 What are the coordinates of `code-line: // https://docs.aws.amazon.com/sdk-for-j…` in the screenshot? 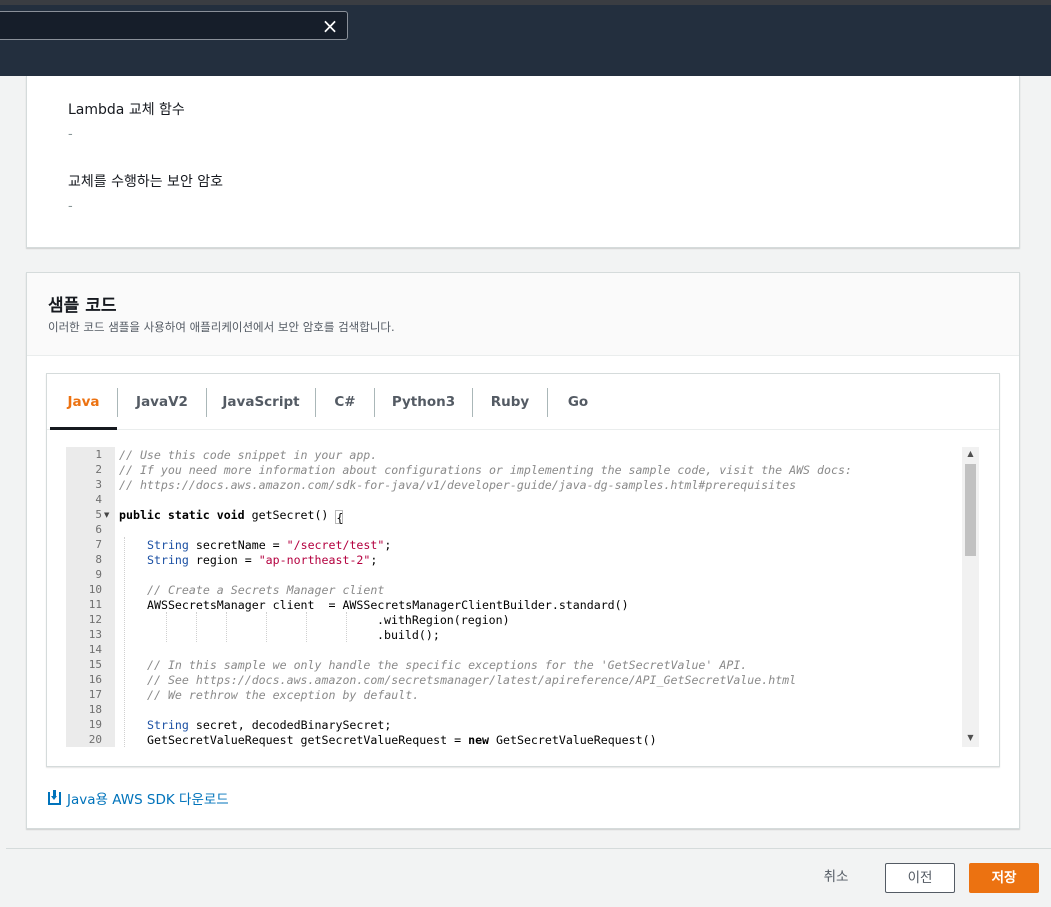 It's located at (458, 485).